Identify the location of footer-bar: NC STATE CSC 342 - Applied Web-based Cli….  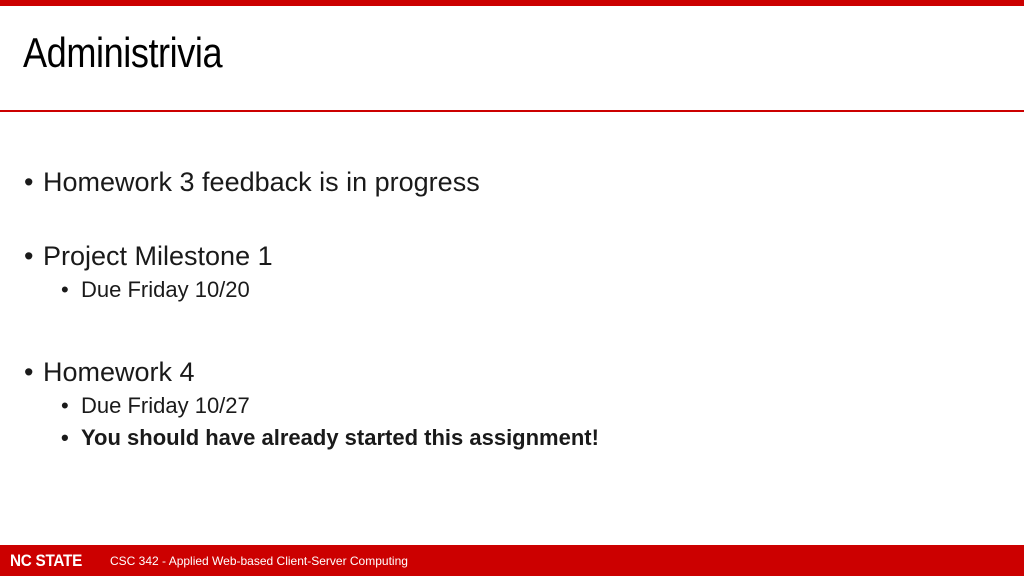
(512, 560).